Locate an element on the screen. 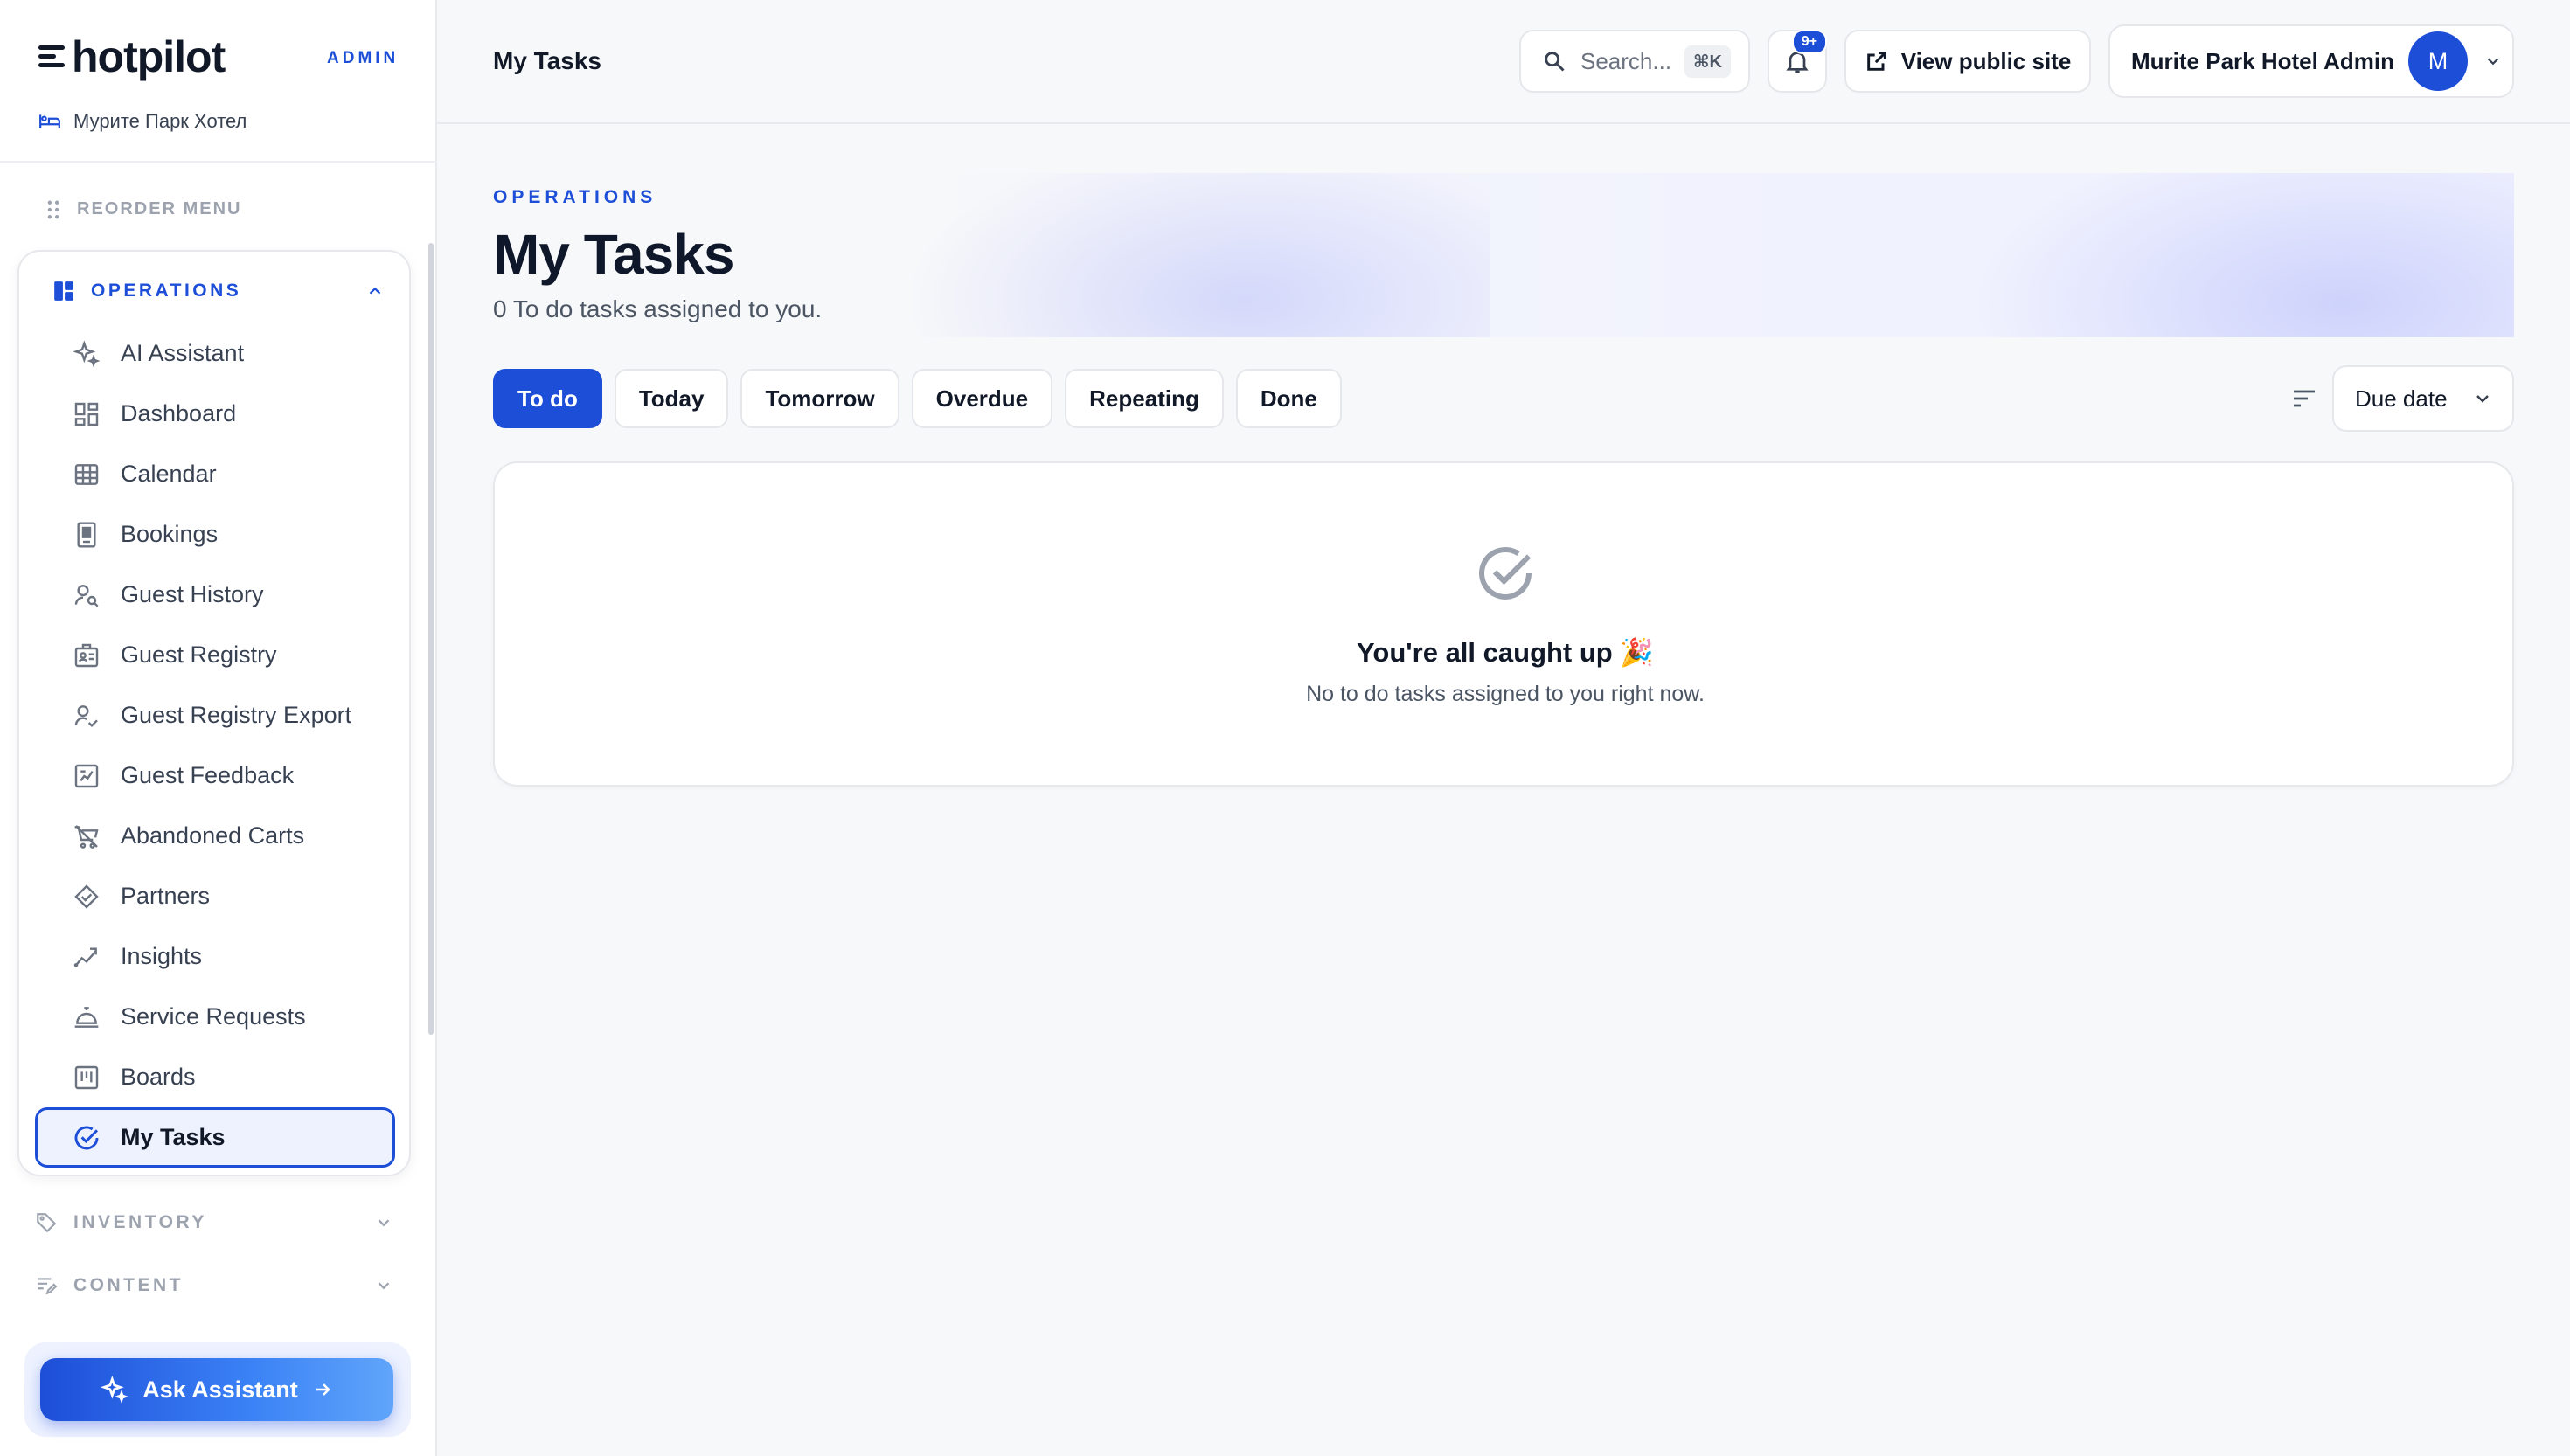 This screenshot has height=1456, width=2570. inventory-label: INVENTORY is located at coordinates (140, 1222).